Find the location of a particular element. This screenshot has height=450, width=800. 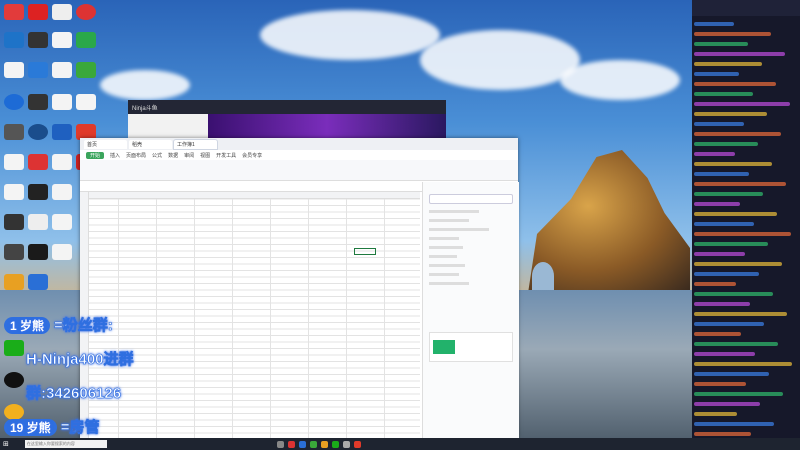

card-thumbnail is located at coordinates (444, 347).